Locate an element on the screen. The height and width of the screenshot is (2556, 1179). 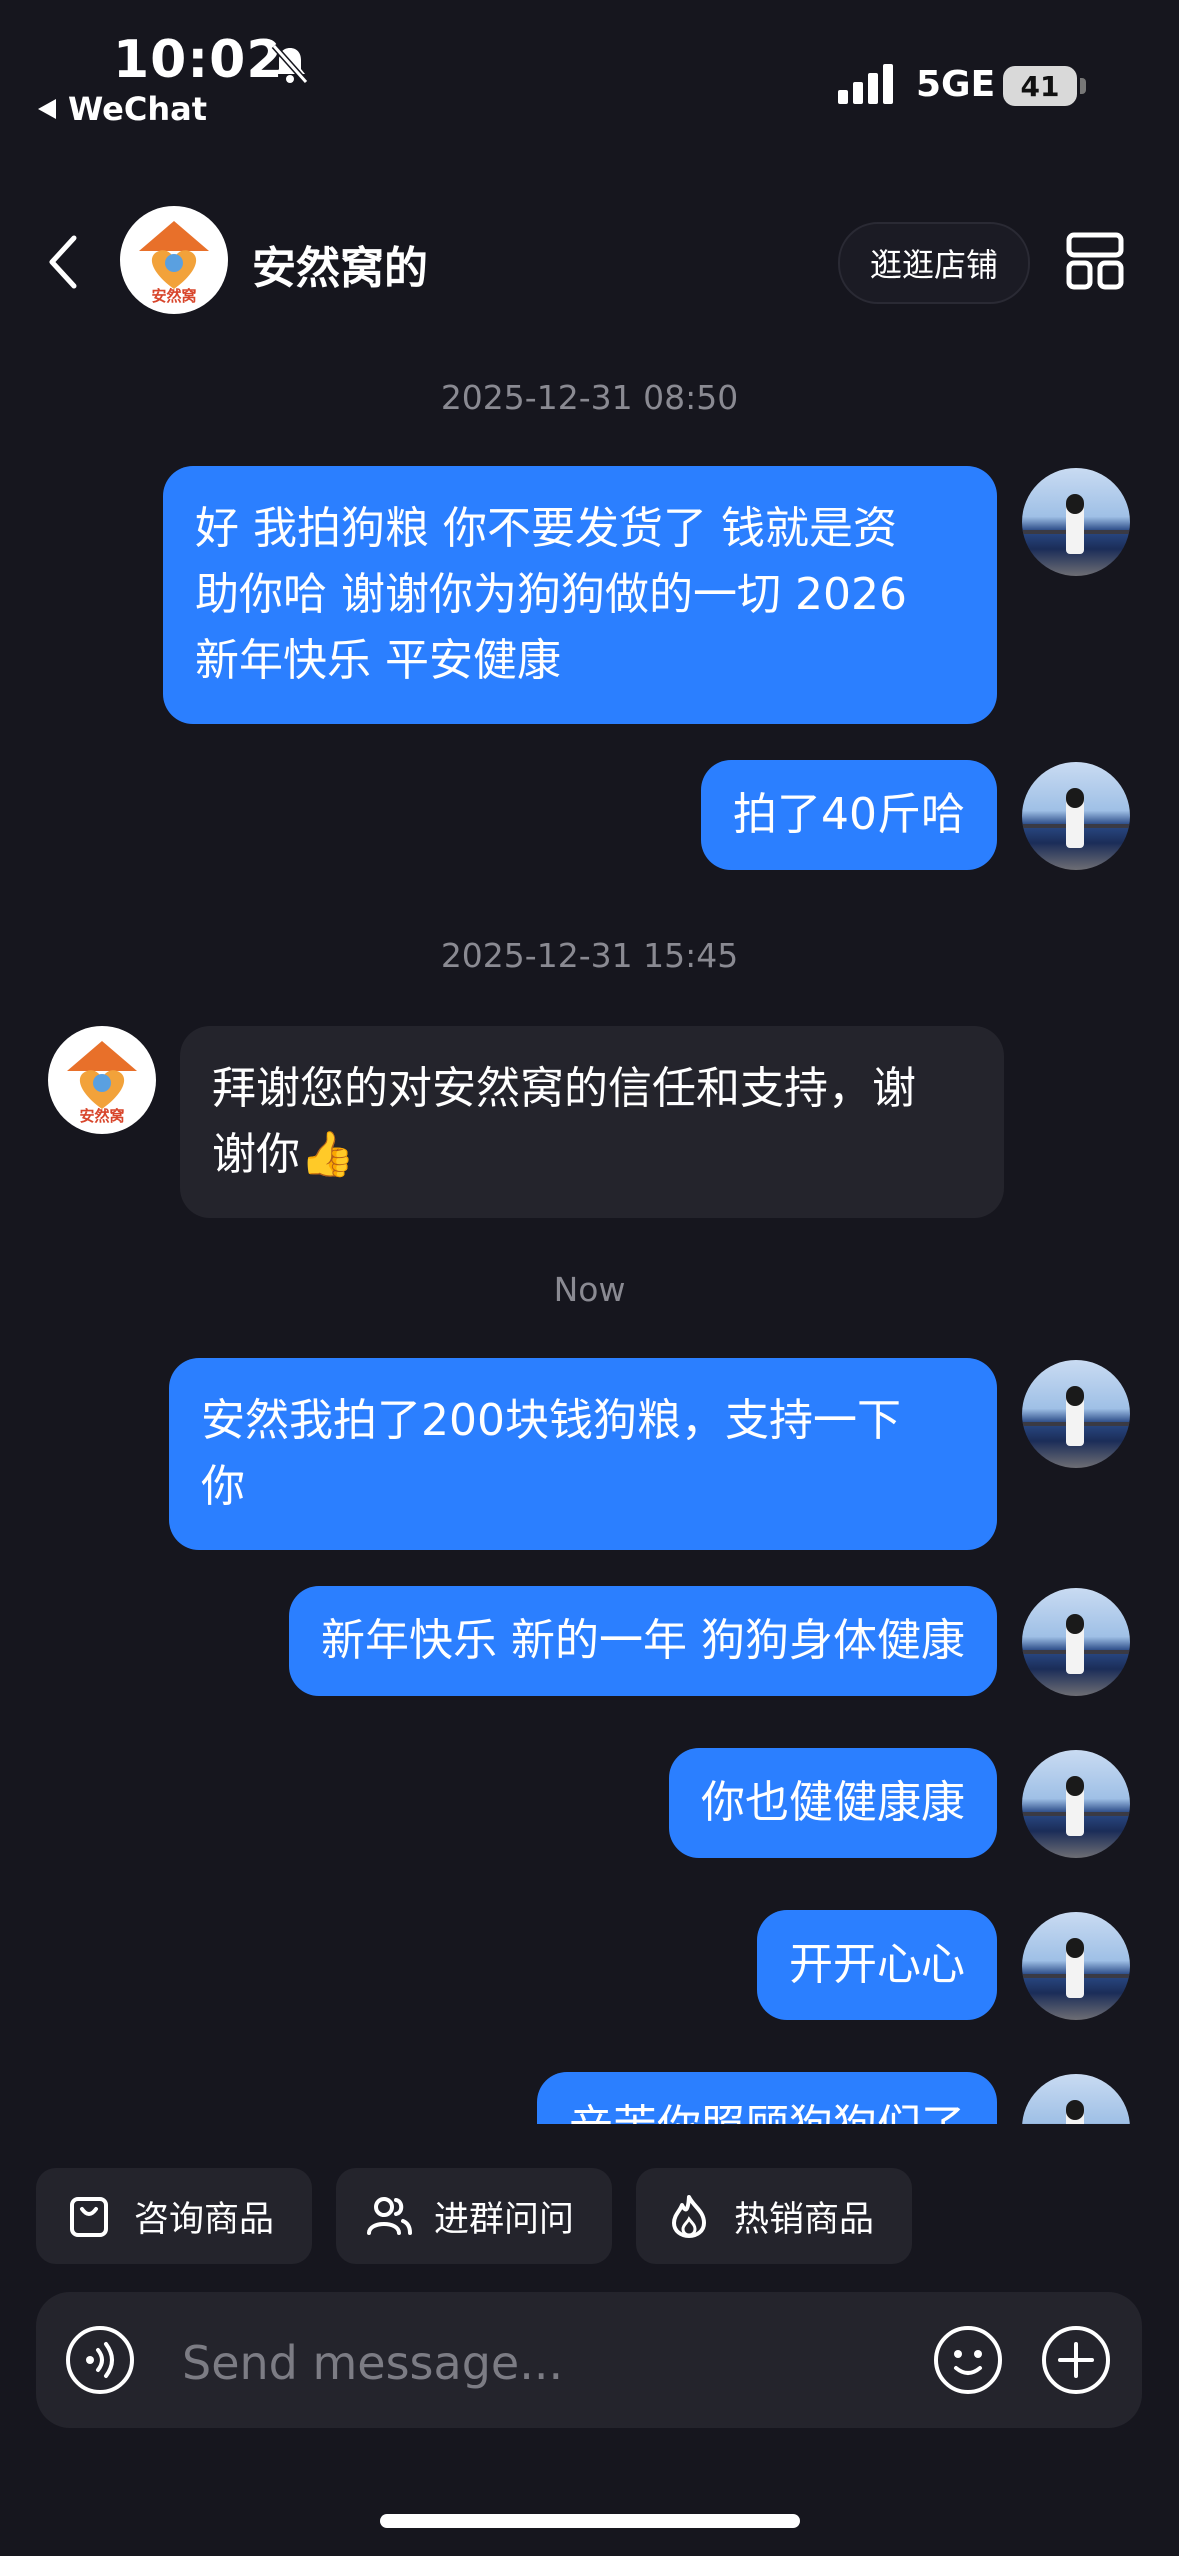
back-app-label: WeChat is located at coordinates (138, 109).